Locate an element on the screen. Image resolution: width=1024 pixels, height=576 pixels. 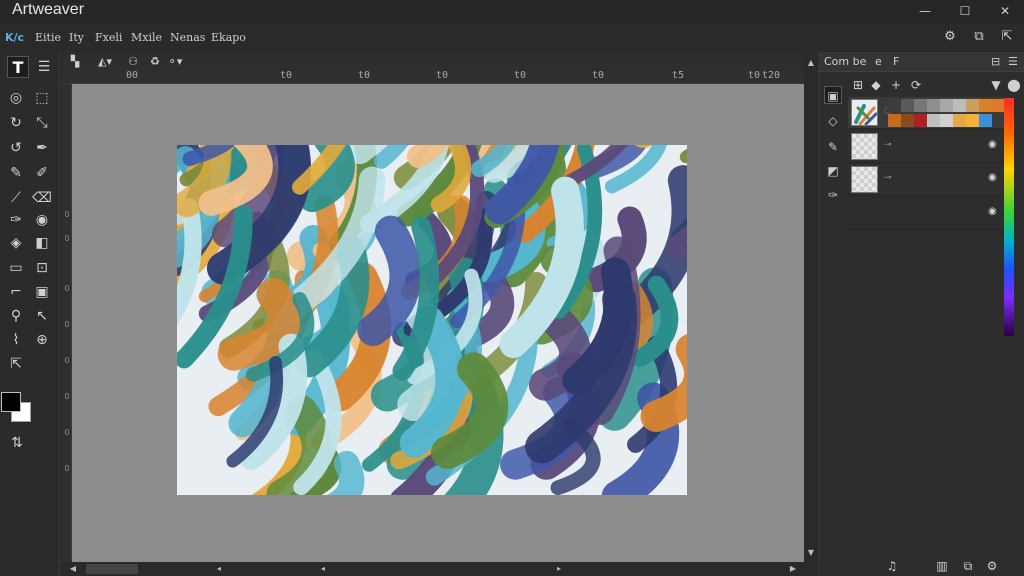
scroll-left-icon: ◀ is located at coordinates (73, 569).